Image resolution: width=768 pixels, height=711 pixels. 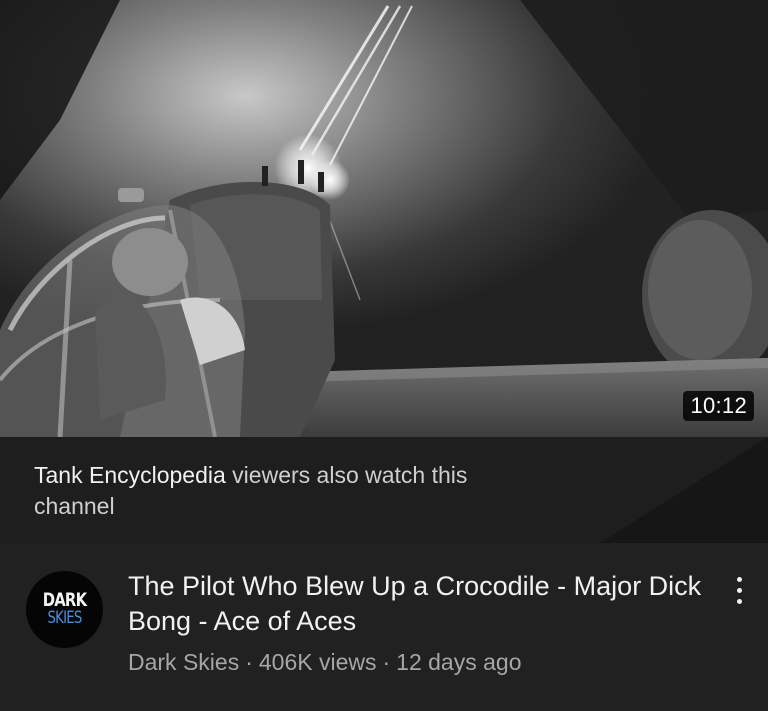 I want to click on also-watch-channel-name: Tank Encyclopedia, so click(x=130, y=475).